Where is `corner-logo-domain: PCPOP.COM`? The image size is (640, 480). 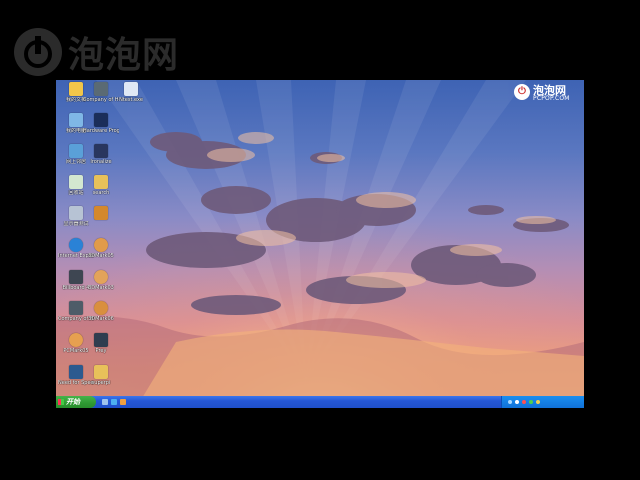
corner-logo-domain: PCPOP.COM is located at coordinates (551, 98).